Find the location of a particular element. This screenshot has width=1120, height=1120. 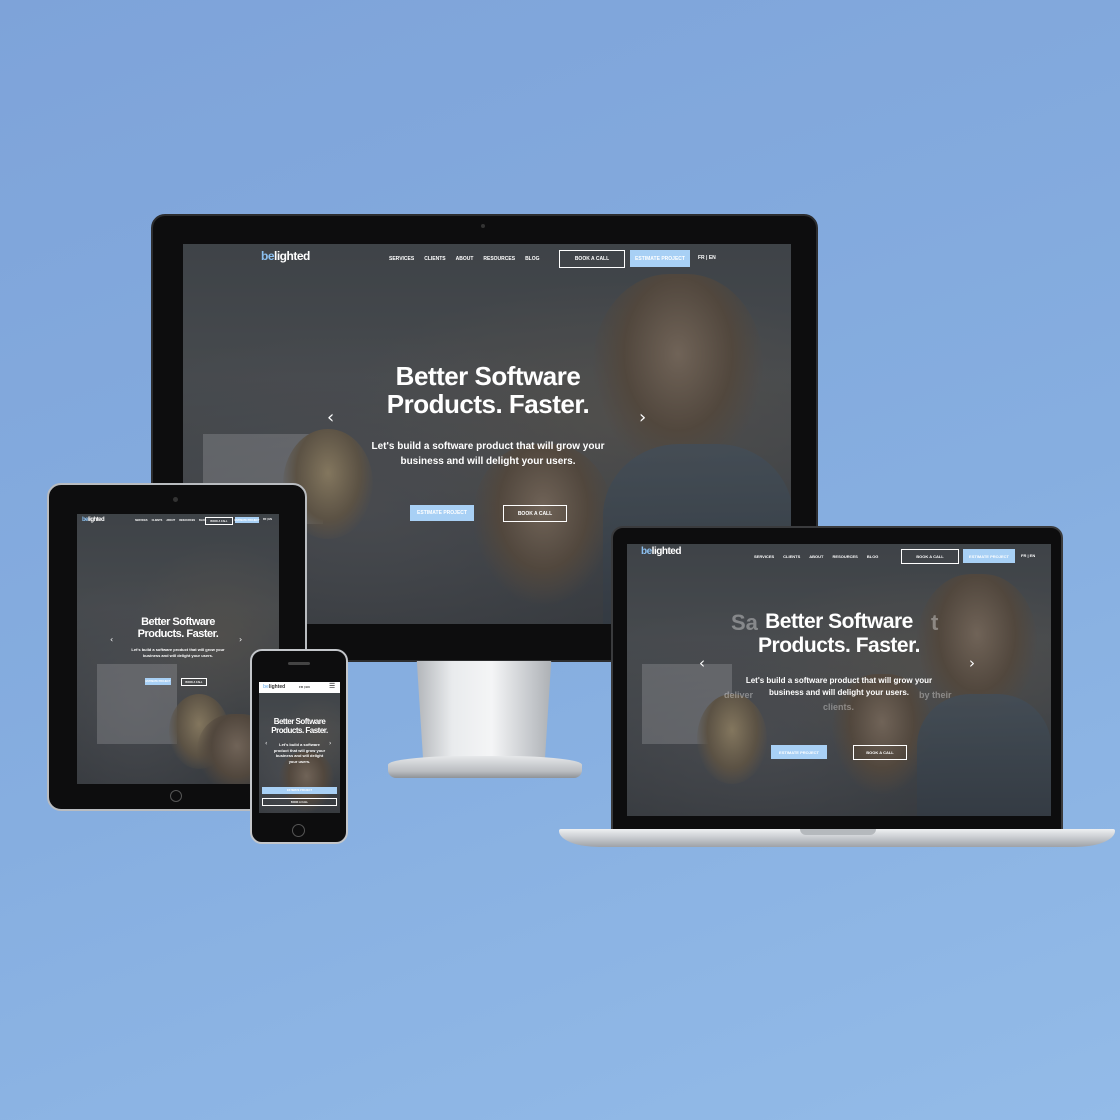

tablet-nav-about: ABOUT is located at coordinates (170, 520).